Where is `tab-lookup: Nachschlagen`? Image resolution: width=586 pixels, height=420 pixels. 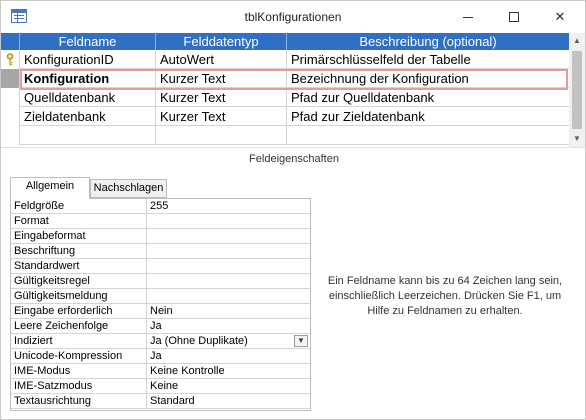
tab-lookup: Nachschlagen is located at coordinates (128, 188).